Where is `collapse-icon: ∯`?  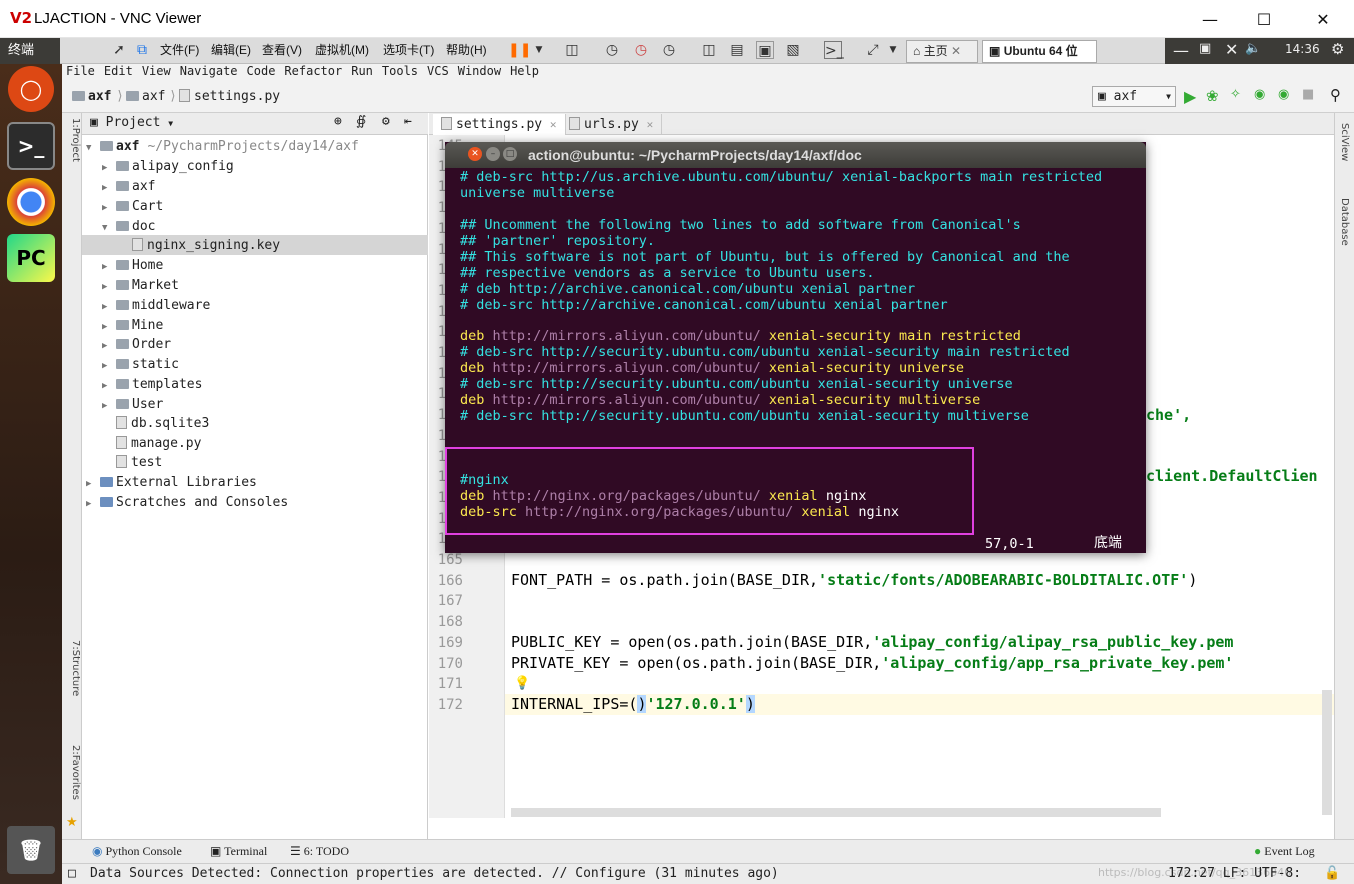
collapse-icon: ∯ is located at coordinates (361, 121).